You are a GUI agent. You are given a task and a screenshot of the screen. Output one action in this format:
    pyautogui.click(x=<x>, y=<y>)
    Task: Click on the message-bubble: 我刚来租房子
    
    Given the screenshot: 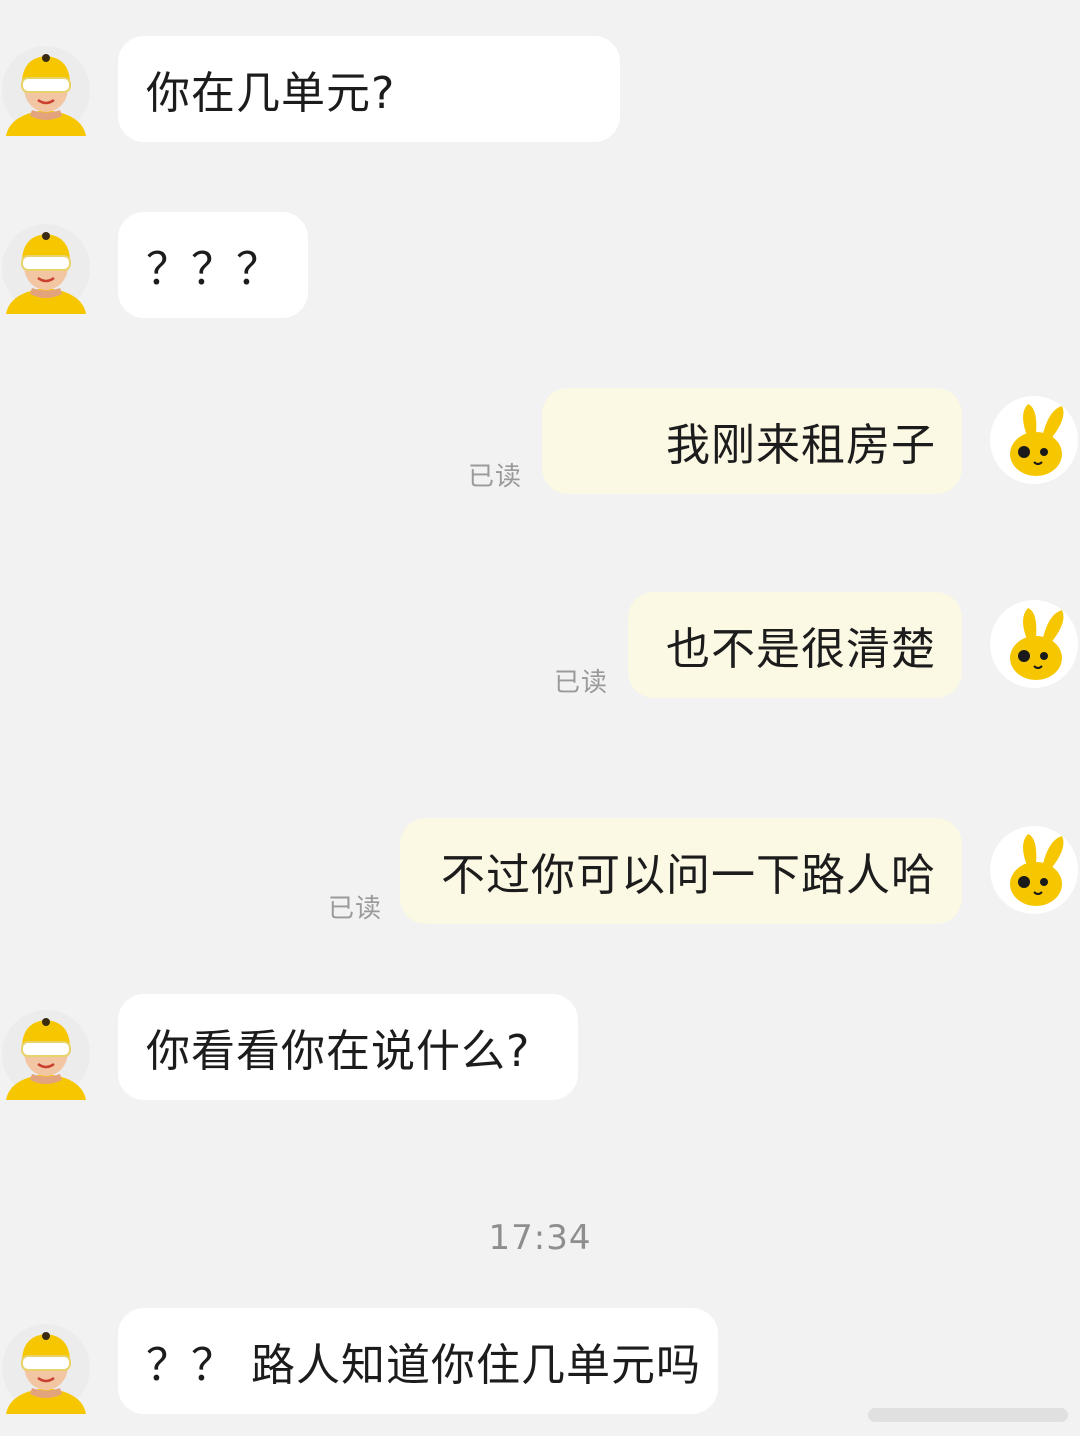 What is the action you would take?
    pyautogui.click(x=752, y=441)
    